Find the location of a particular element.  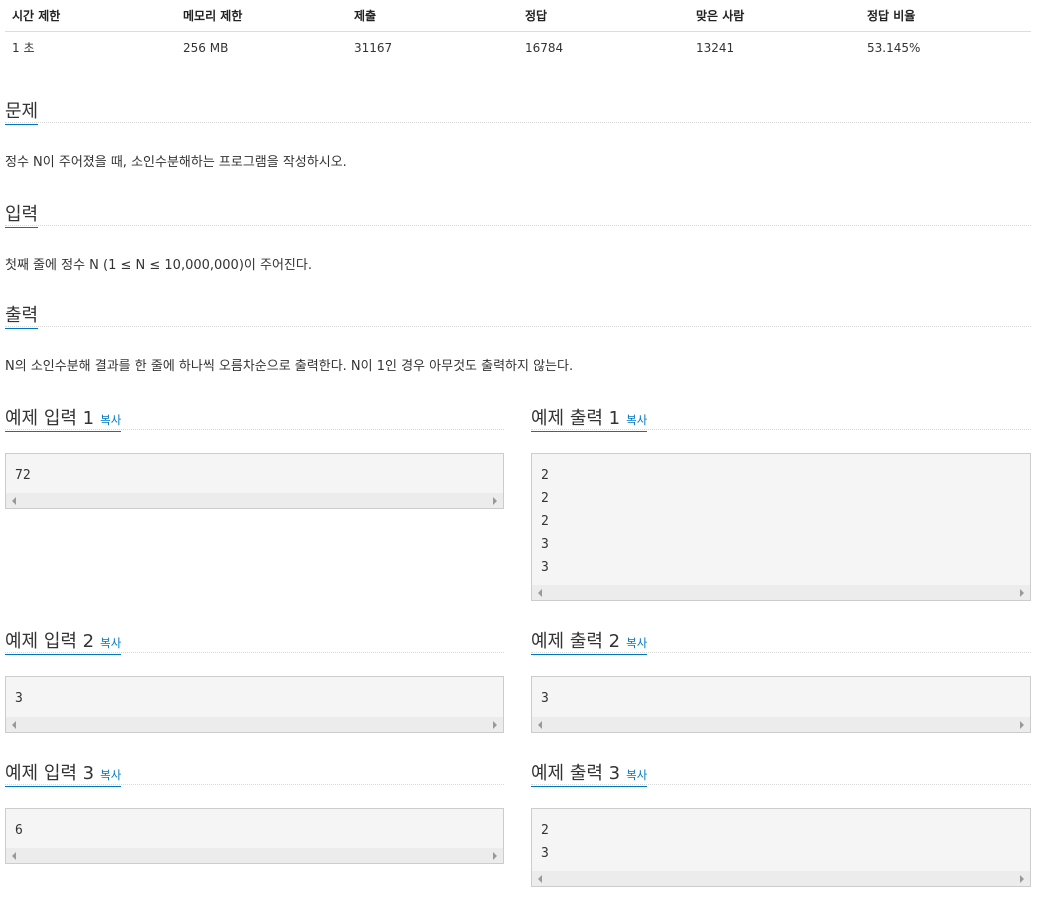

header-submissions: 제출 is located at coordinates (432, 16).